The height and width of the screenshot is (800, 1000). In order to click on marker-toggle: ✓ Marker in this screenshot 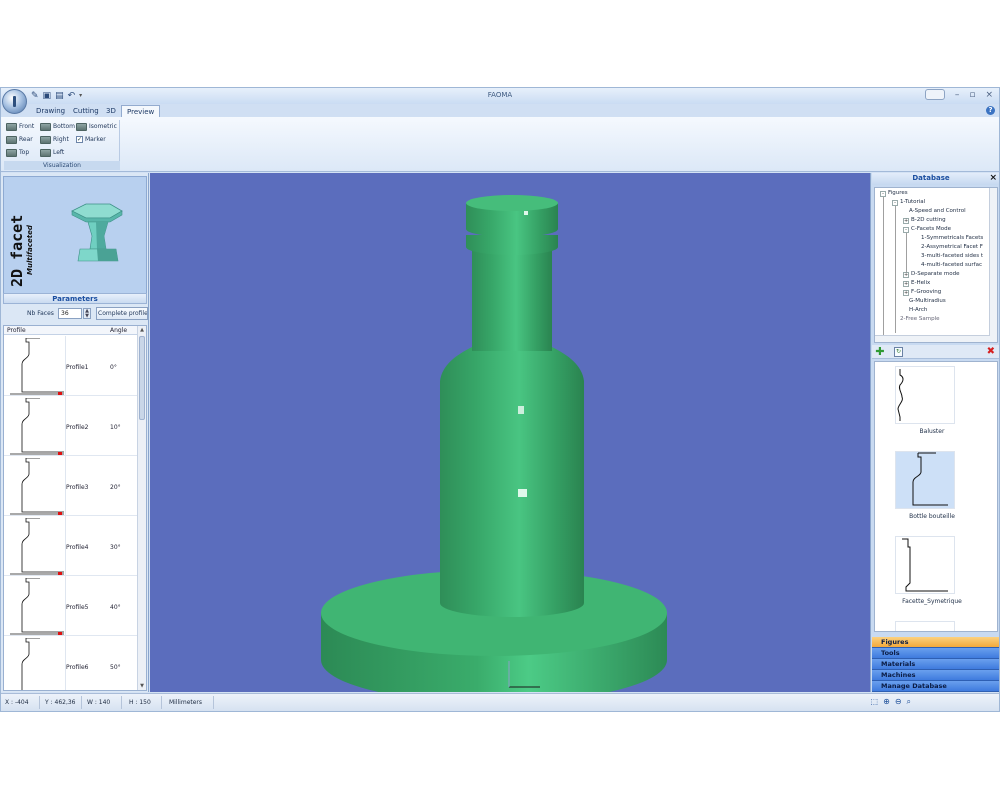, I will do `click(91, 139)`.